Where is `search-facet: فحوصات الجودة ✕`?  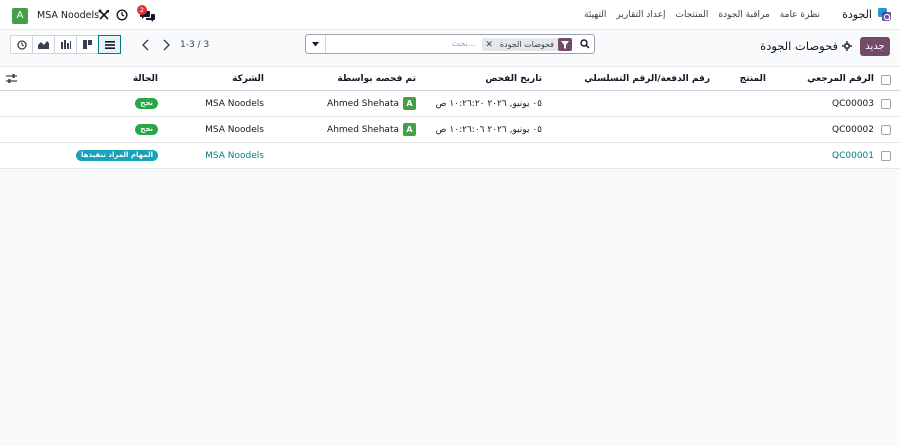 search-facet: فحوصات الجودة ✕ is located at coordinates (527, 44).